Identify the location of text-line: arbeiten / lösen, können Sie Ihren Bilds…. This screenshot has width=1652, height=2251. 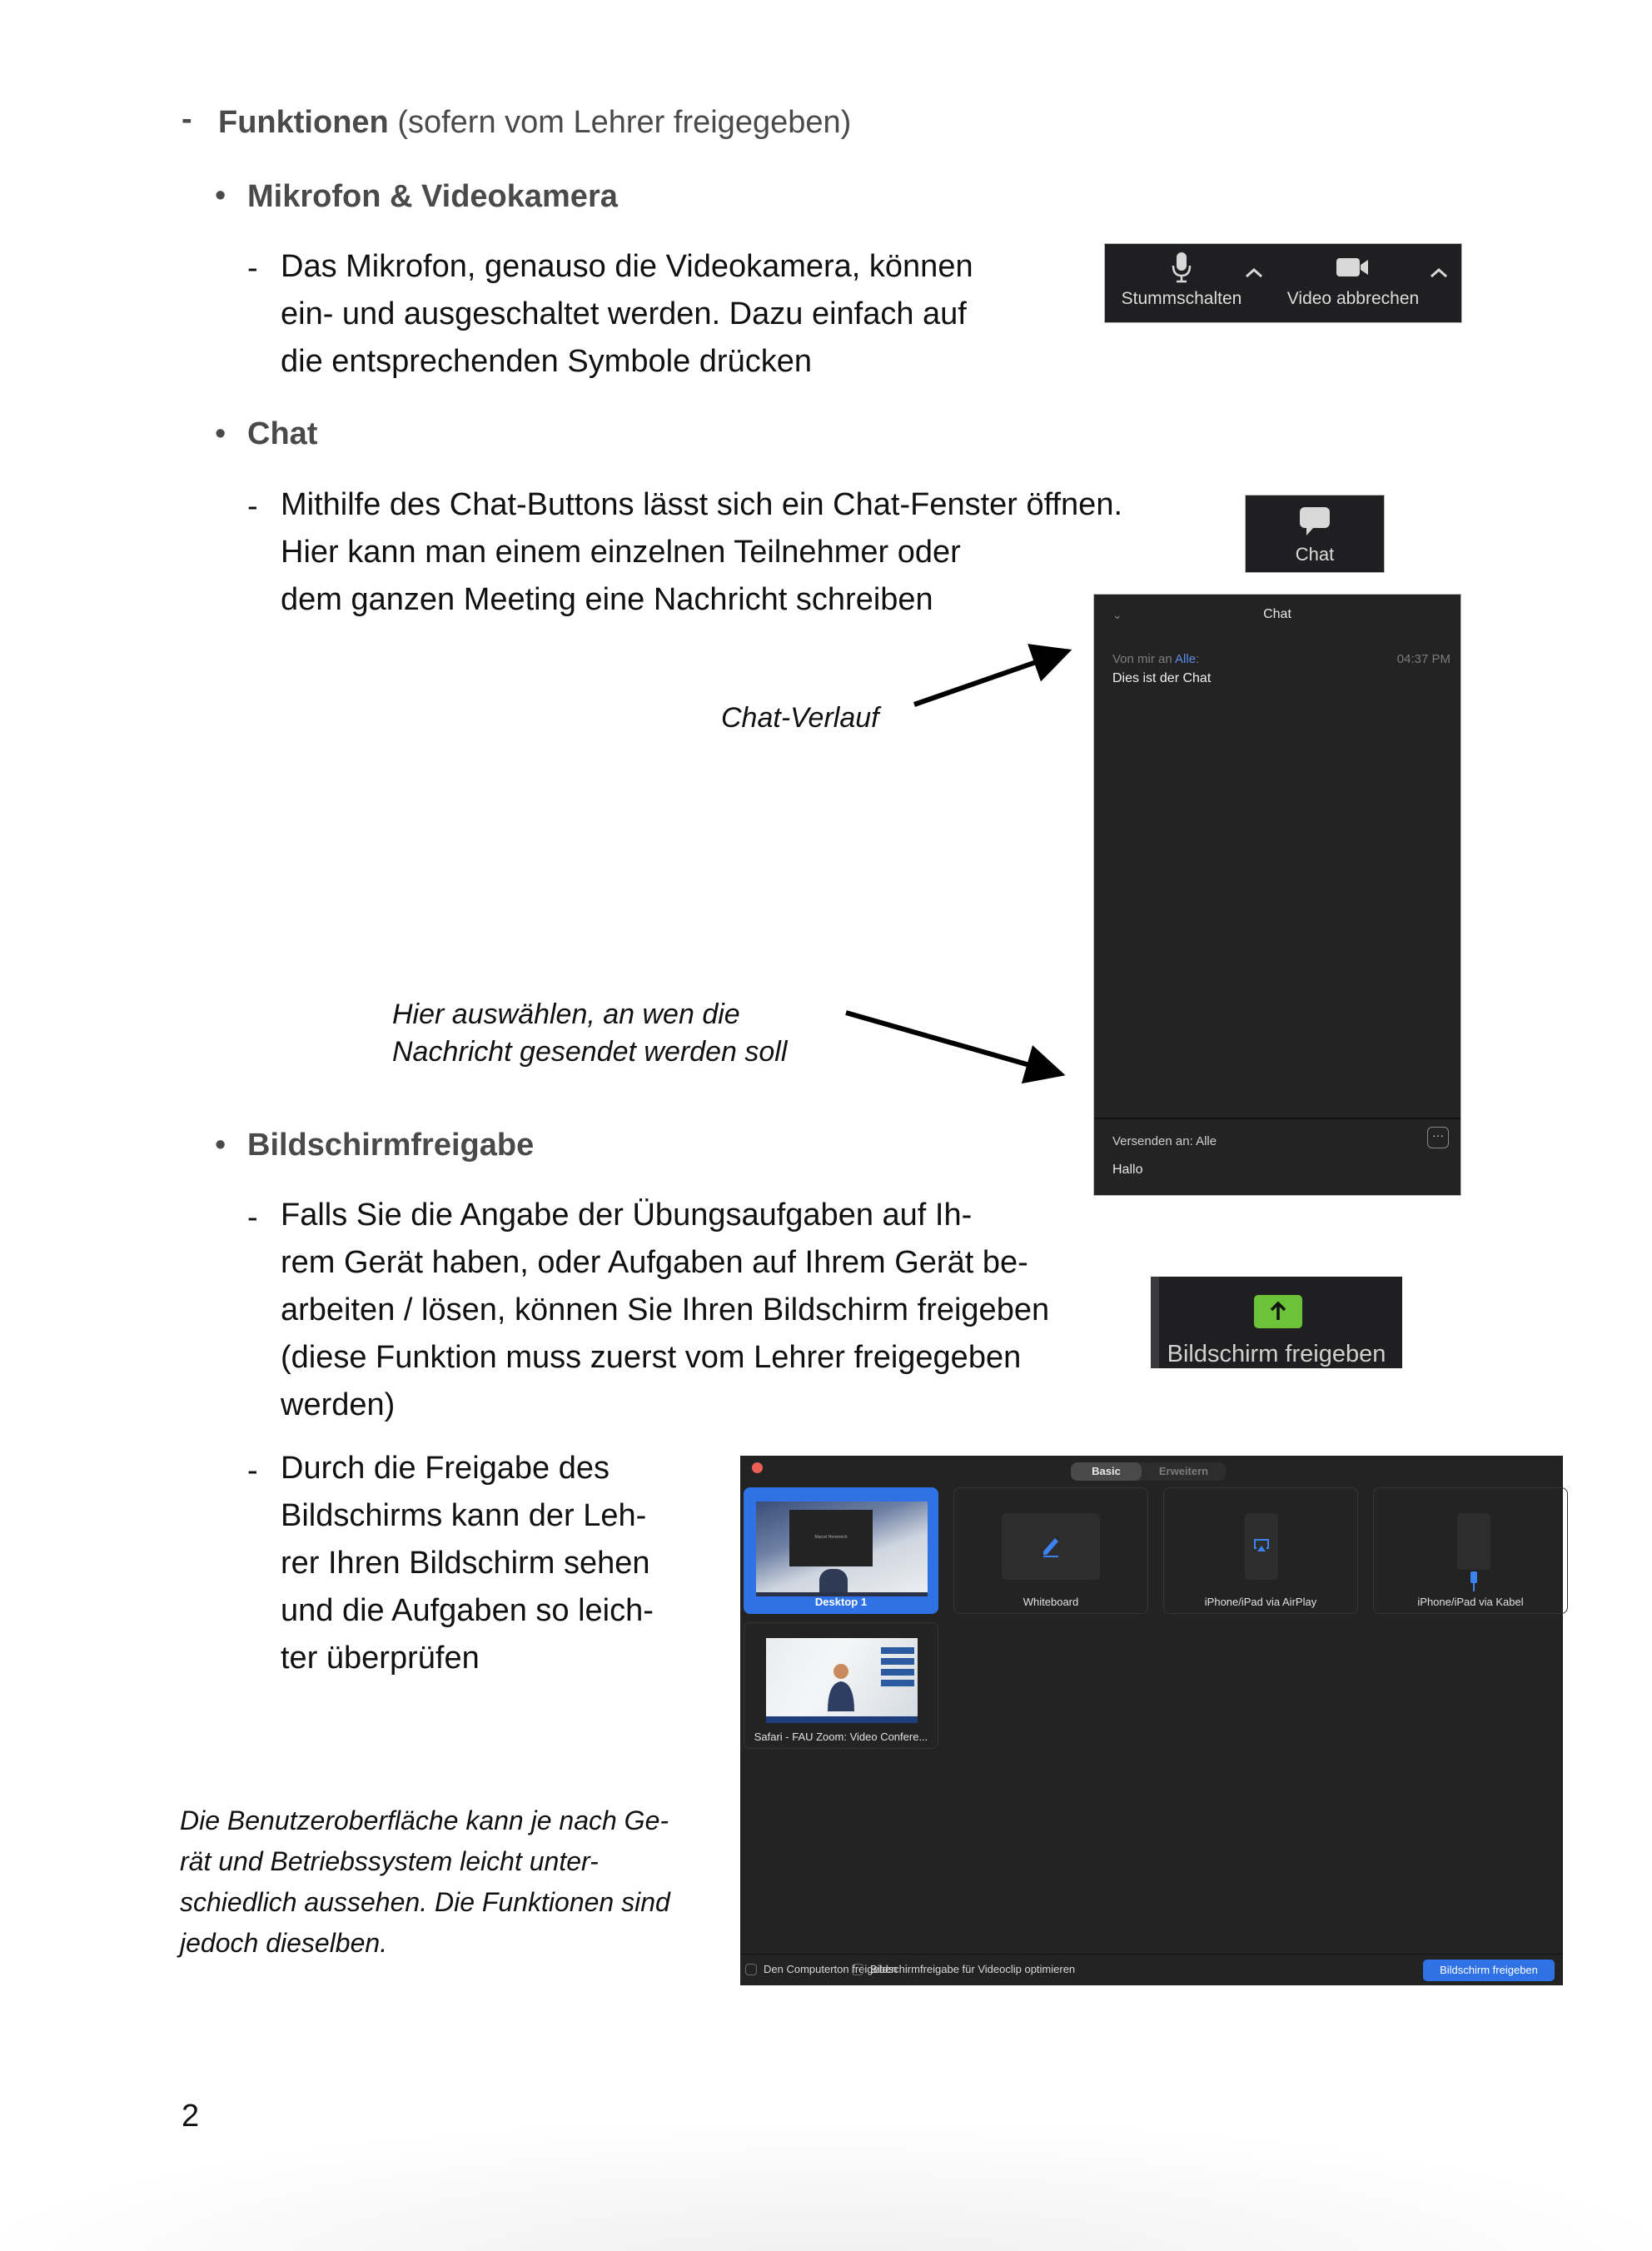
(666, 1309).